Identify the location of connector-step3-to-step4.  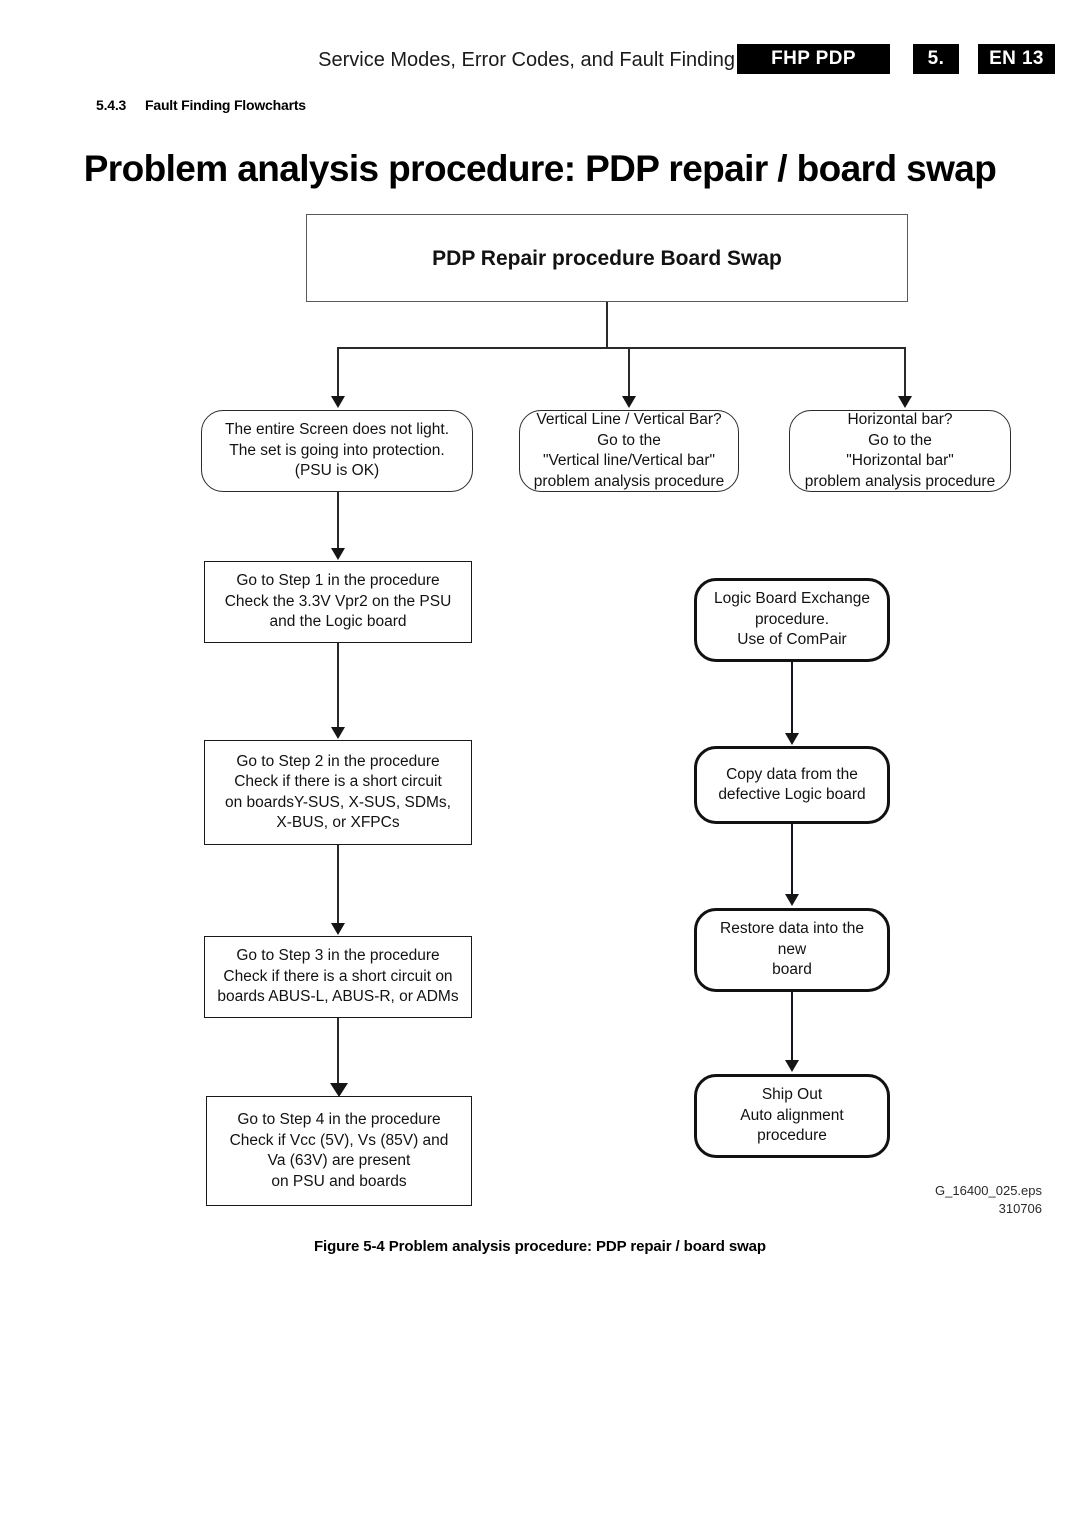
(338, 1051).